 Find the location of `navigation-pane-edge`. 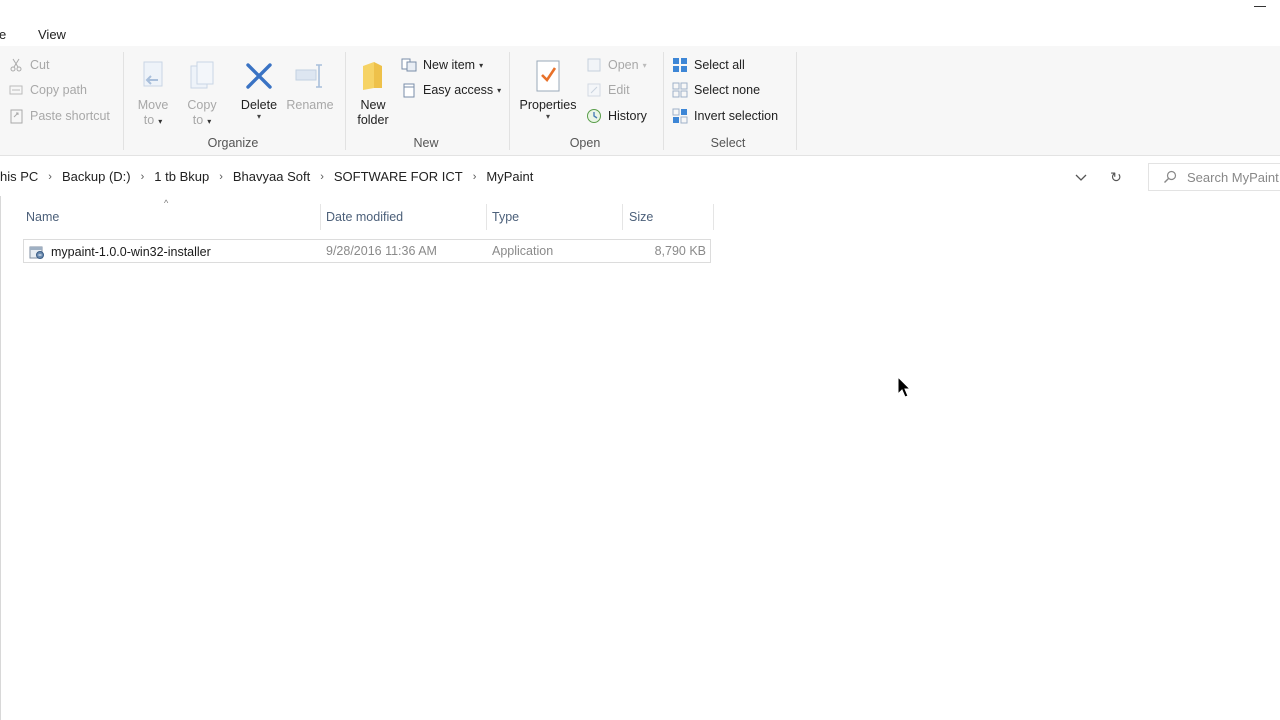

navigation-pane-edge is located at coordinates (0, 458).